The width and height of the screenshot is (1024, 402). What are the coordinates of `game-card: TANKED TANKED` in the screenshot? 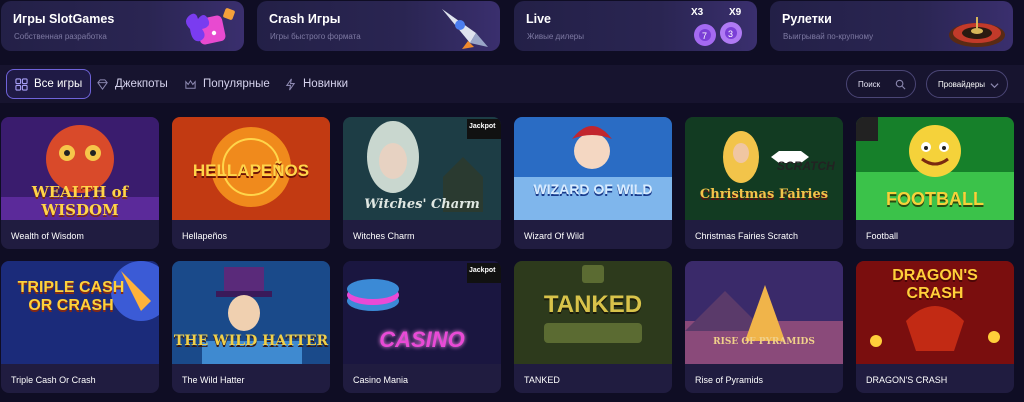 It's located at (593, 327).